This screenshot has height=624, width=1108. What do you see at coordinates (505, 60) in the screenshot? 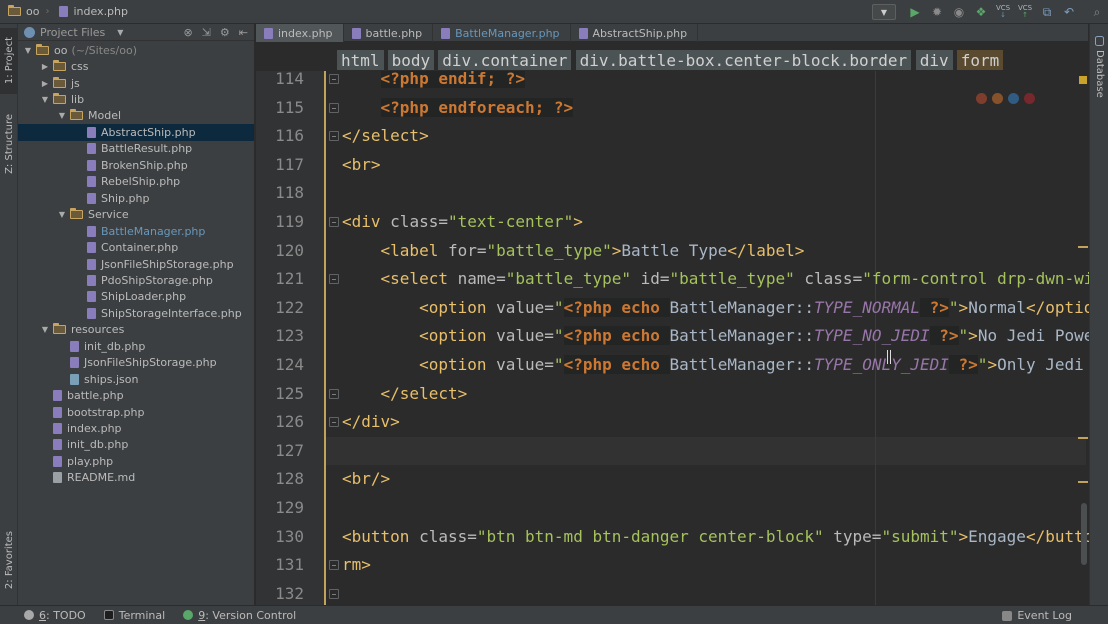
I see `breadcrumb-item: div.container` at bounding box center [505, 60].